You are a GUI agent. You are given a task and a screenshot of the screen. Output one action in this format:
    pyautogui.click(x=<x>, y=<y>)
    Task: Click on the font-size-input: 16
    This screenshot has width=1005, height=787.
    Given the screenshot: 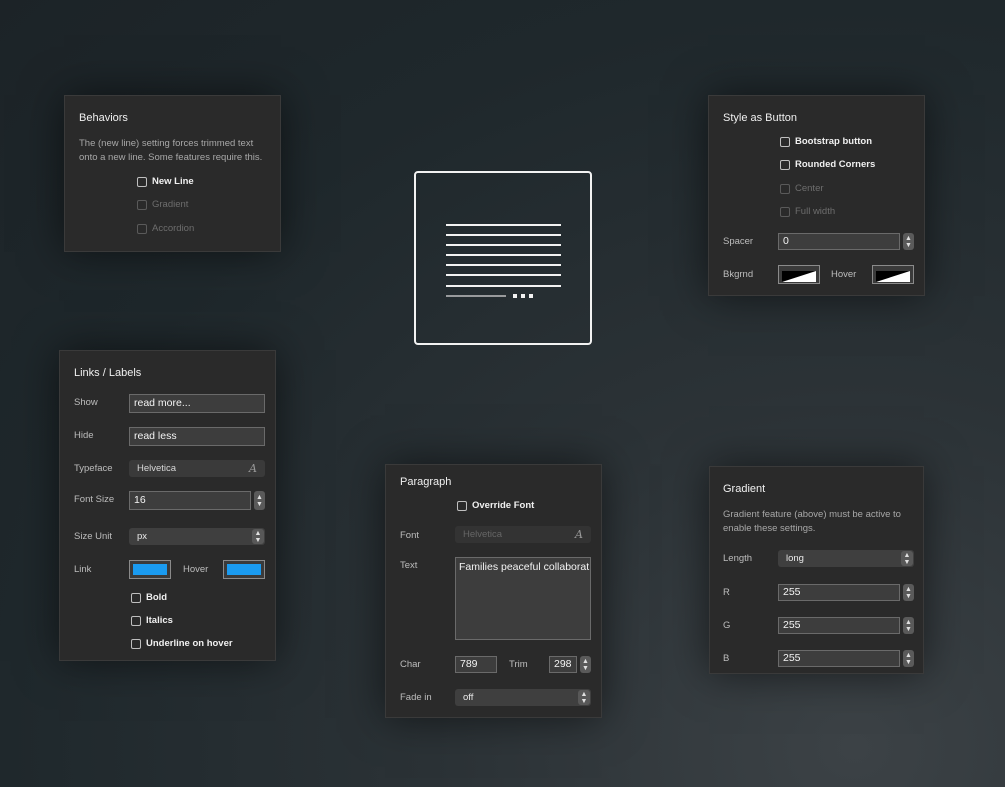 What is the action you would take?
    pyautogui.click(x=190, y=500)
    